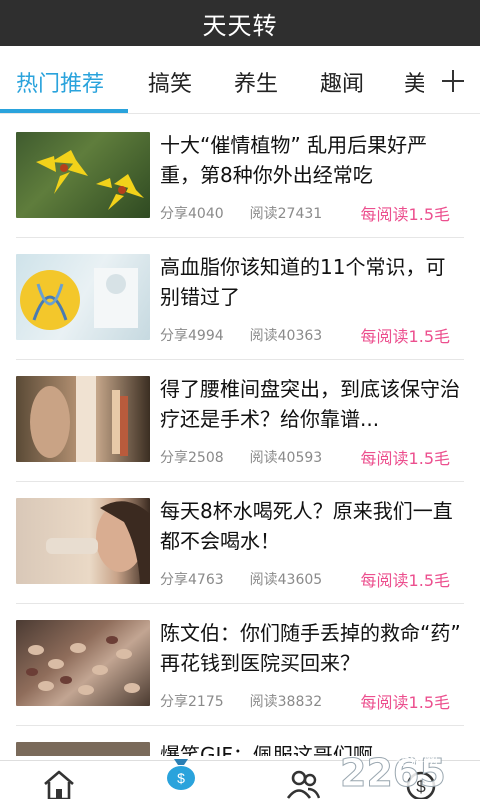  Describe the element at coordinates (240, 25) in the screenshot. I see `app-title: 天天转` at that location.